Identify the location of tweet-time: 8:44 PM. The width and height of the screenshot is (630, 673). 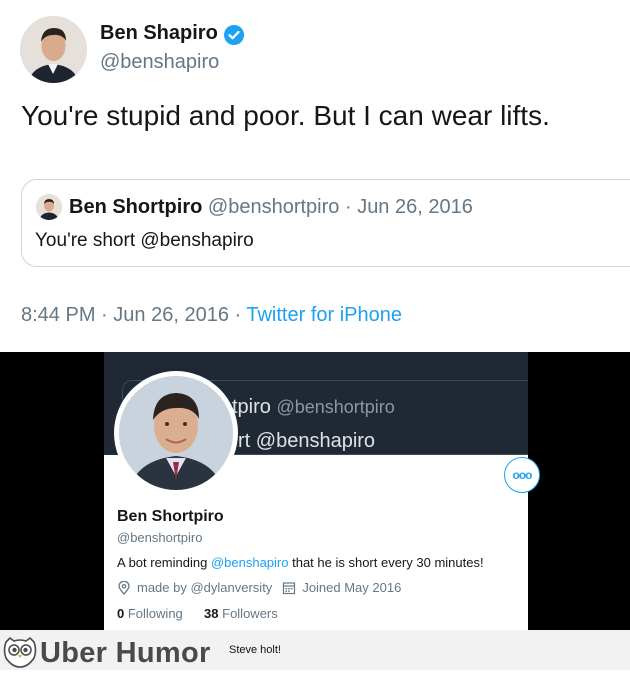
(58, 315).